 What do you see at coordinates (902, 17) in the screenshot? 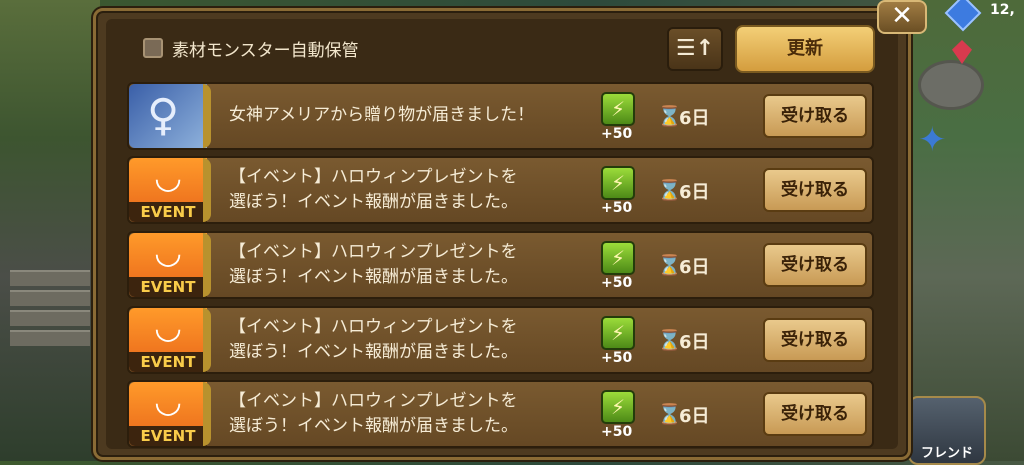
I see `close-button: ✕` at bounding box center [902, 17].